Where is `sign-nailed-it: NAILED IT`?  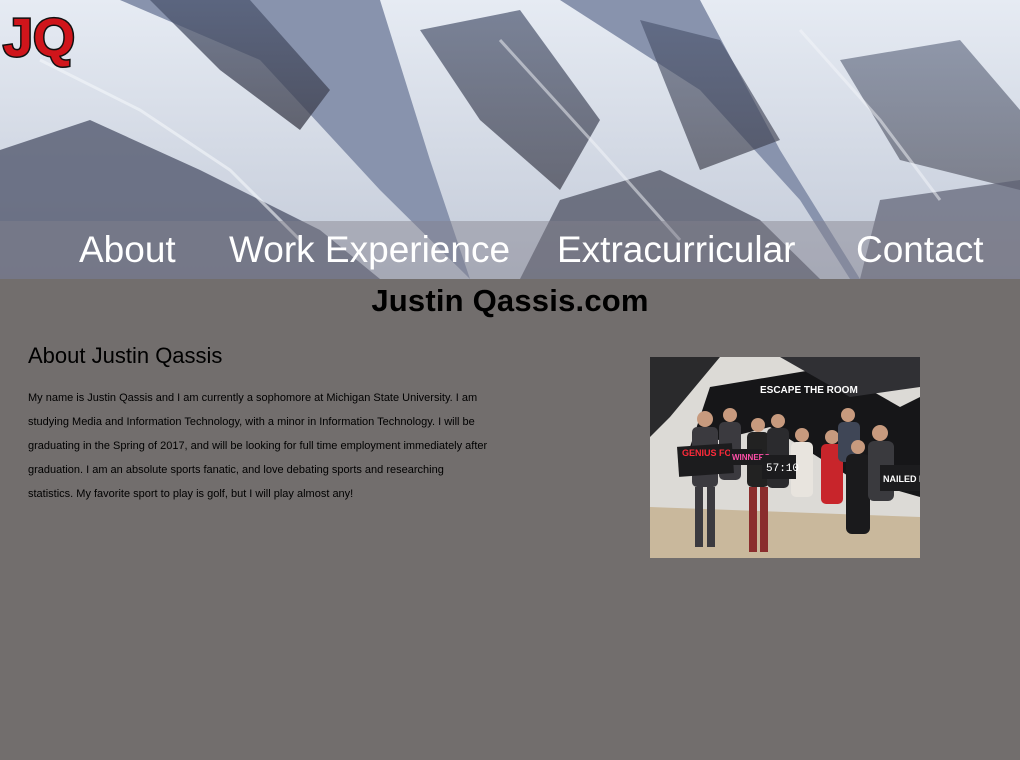
sign-nailed-it: NAILED IT is located at coordinates (901, 479).